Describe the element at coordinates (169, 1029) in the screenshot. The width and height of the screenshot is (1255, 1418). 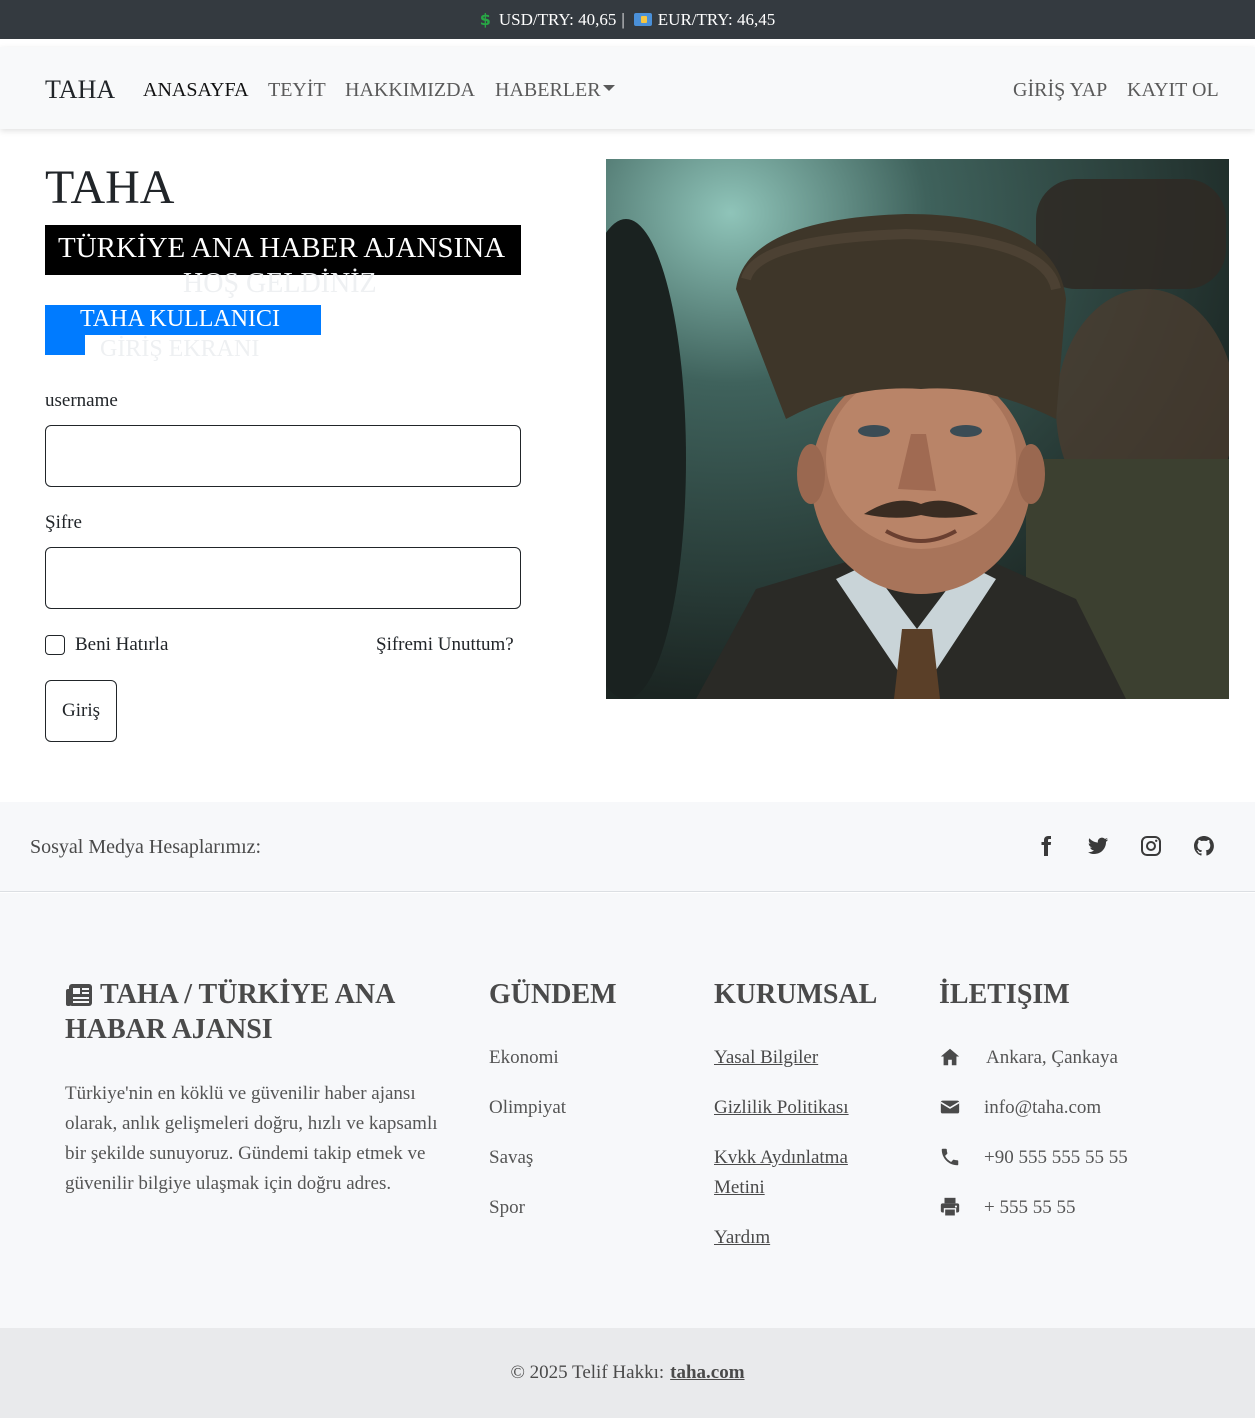
I see `footer-about-title-line2: HABAR AJANSI` at that location.